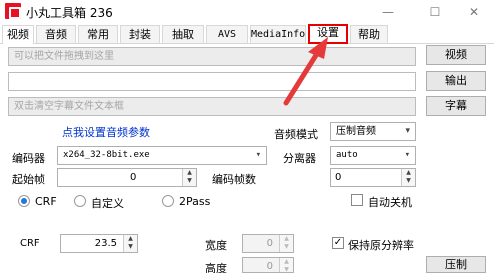 This screenshot has height=273, width=494. I want to click on tab-mediainfo: MediaInfo, so click(278, 34).